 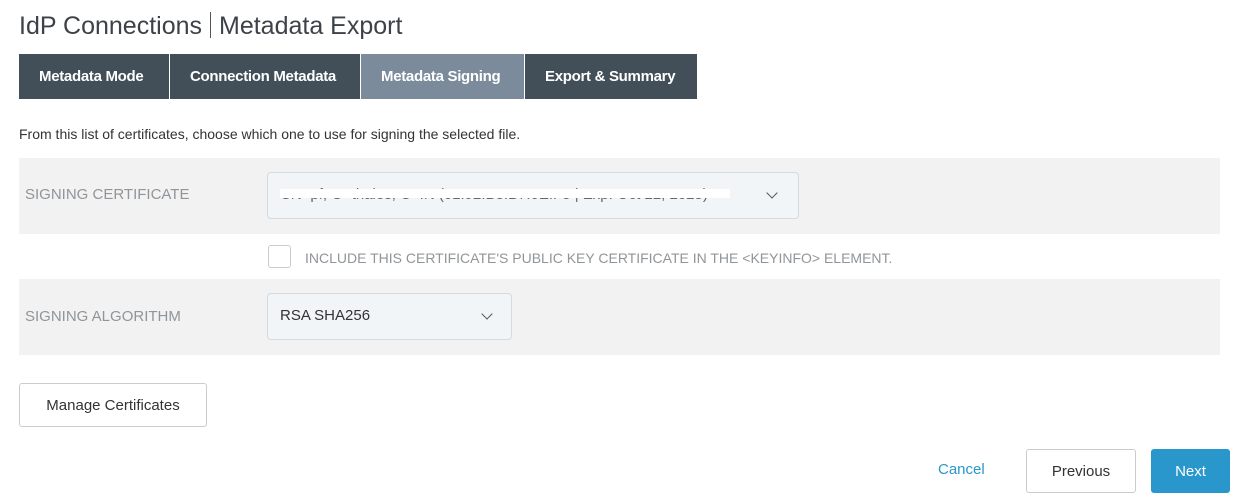 What do you see at coordinates (107, 194) in the screenshot?
I see `signing-certificate-label: SIGNING CERTIFICATE` at bounding box center [107, 194].